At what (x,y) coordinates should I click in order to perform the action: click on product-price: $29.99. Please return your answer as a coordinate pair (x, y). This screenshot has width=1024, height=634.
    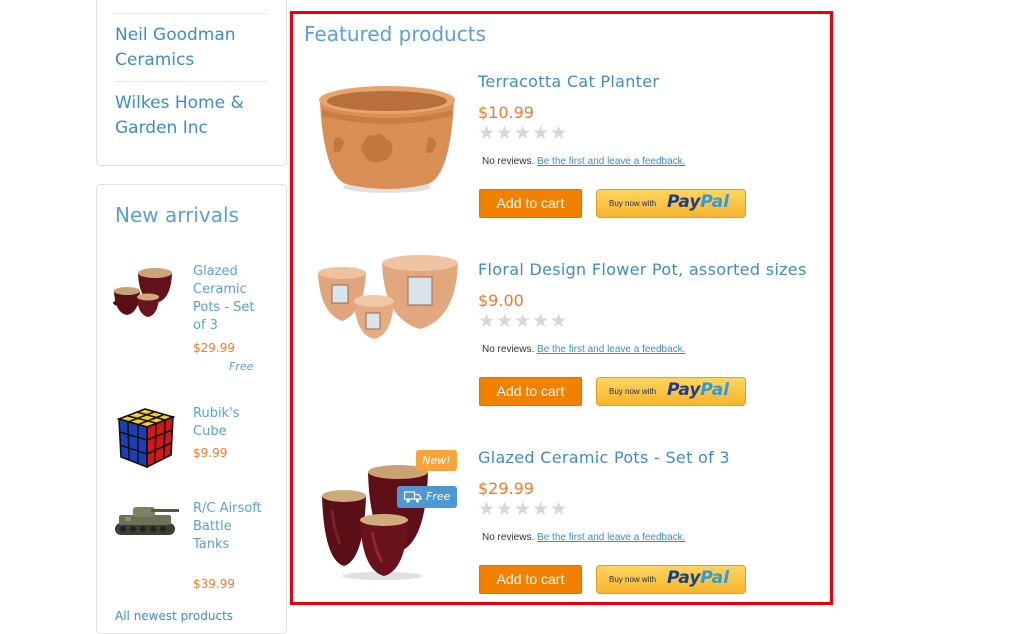
    Looking at the image, I should click on (506, 488).